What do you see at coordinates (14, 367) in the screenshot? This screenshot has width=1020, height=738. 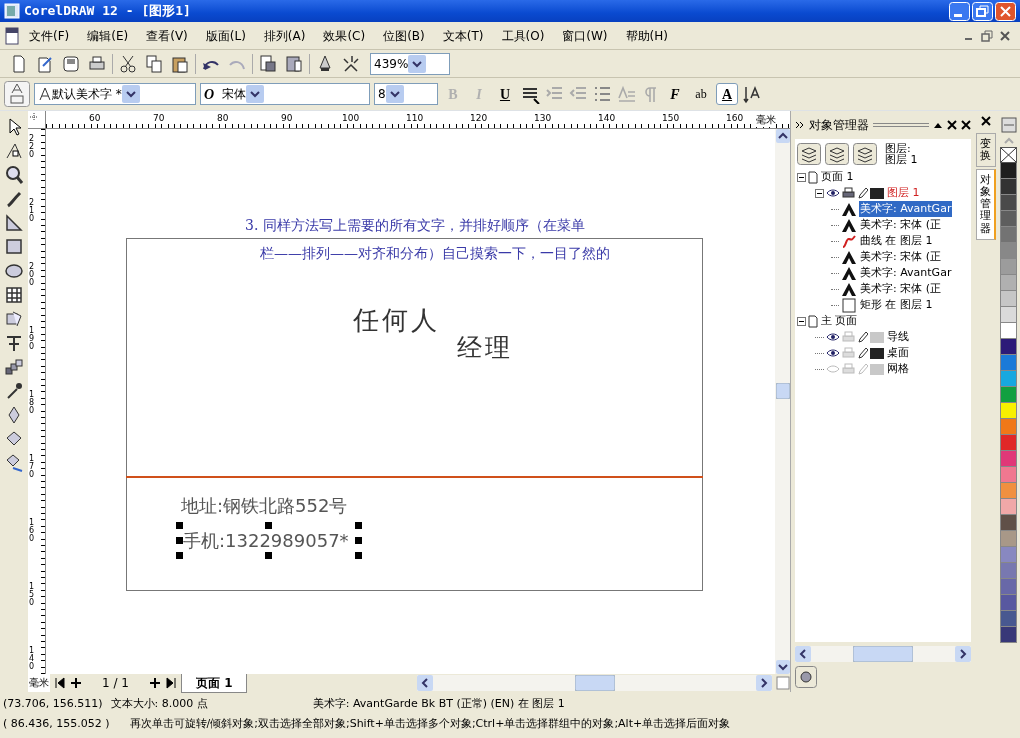 I see `blend-icon` at bounding box center [14, 367].